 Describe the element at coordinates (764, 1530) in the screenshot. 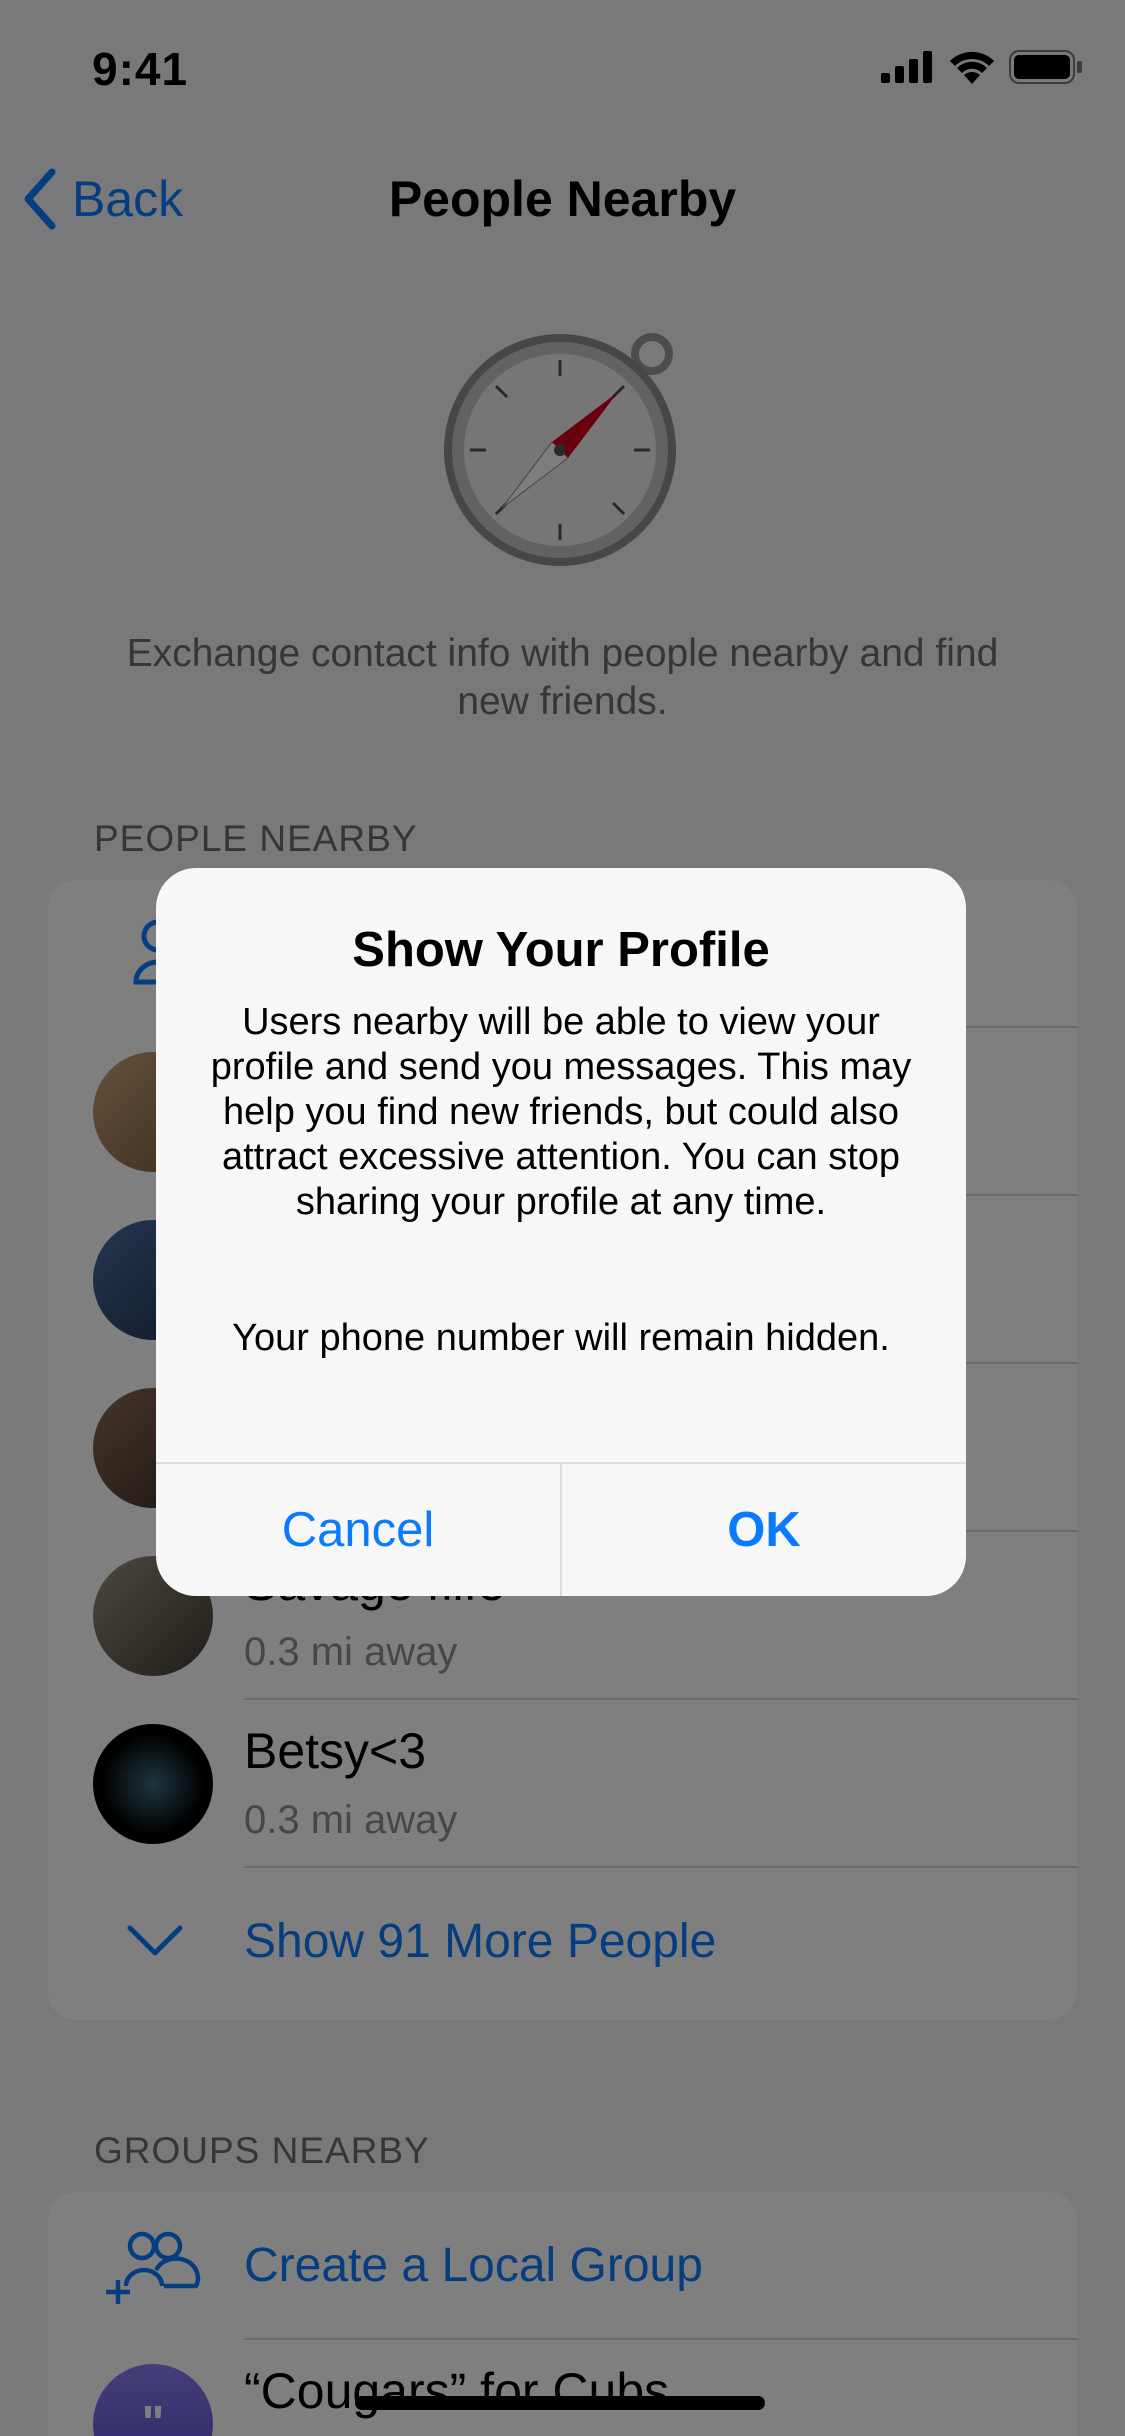

I see `ok-button: OK` at that location.